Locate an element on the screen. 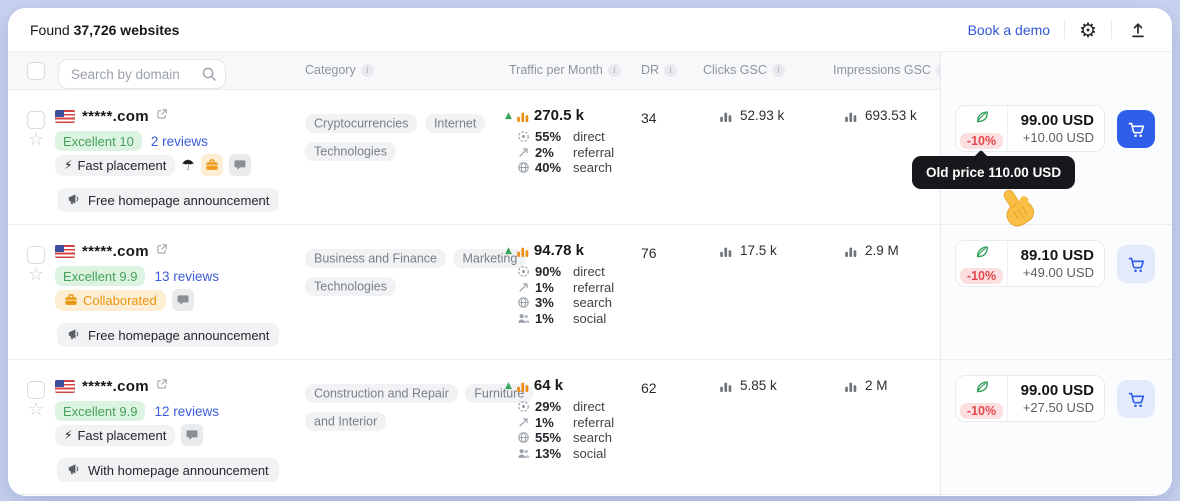 This screenshot has width=1180, height=501. price-value: 89.10 USD is located at coordinates (1057, 255).